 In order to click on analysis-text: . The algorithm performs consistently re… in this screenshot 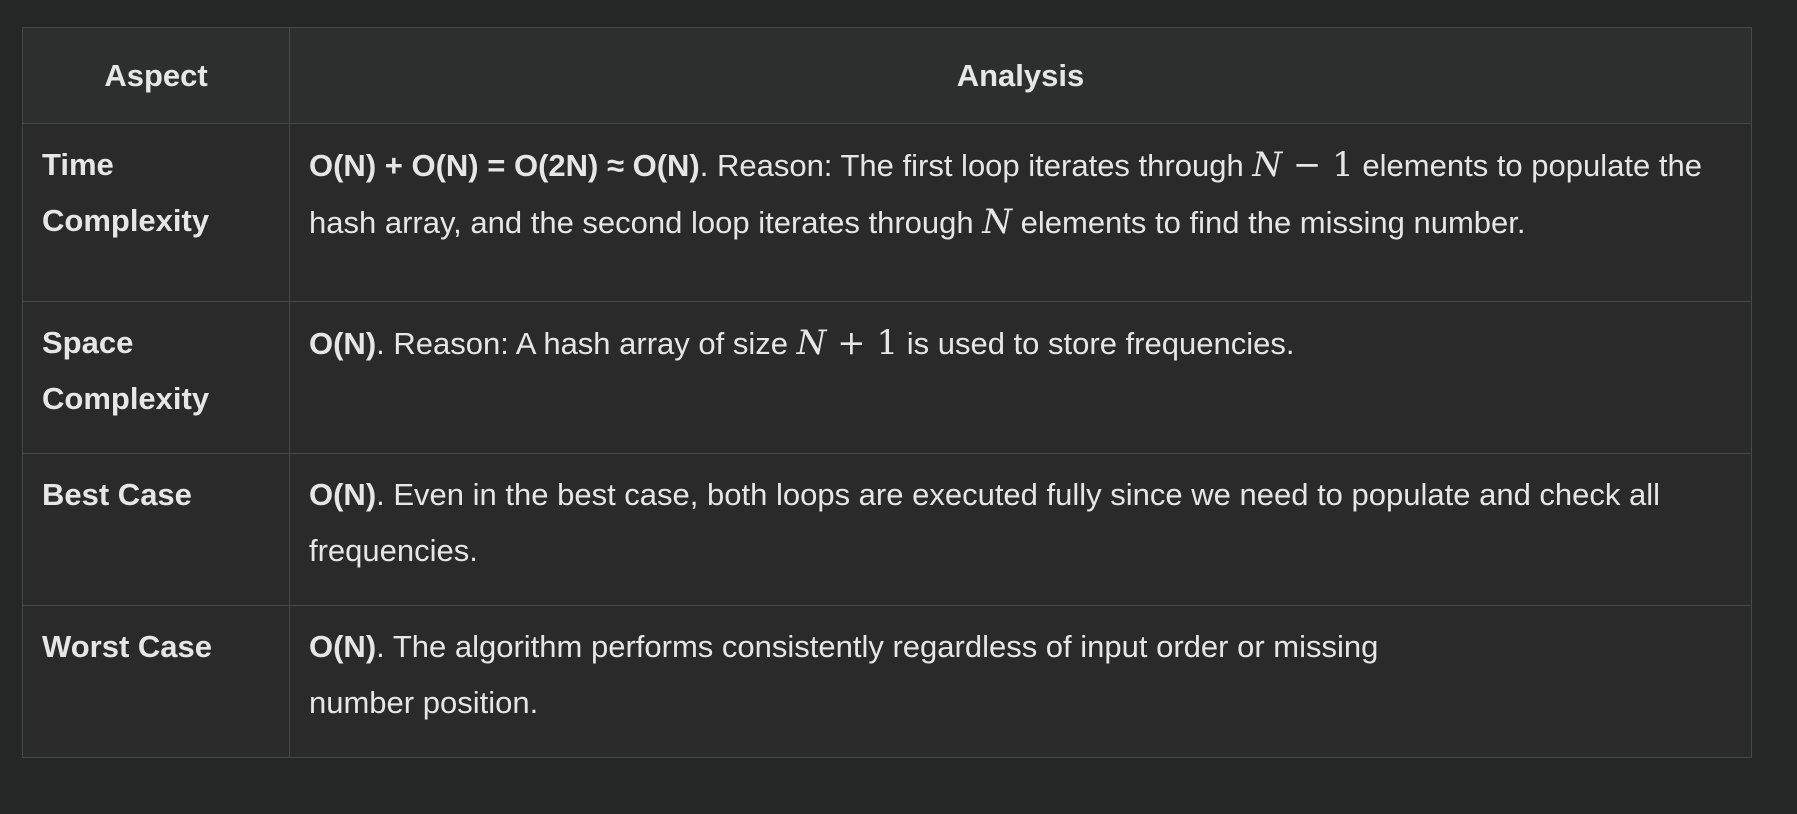, I will do `click(877, 646)`.